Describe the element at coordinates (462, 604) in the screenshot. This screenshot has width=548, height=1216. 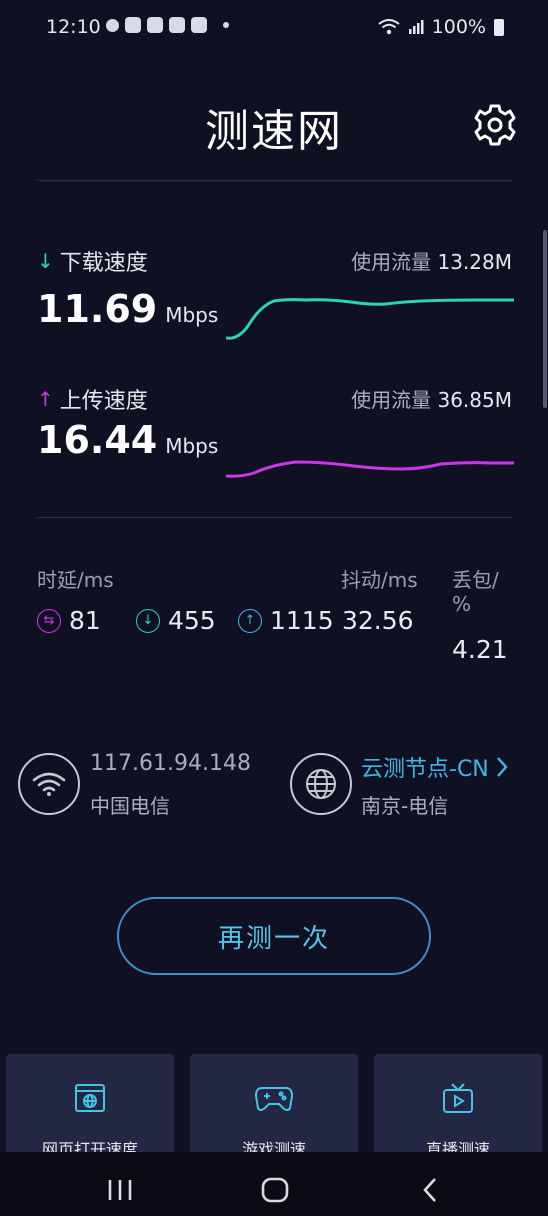
I see `loss-label-unit: %` at that location.